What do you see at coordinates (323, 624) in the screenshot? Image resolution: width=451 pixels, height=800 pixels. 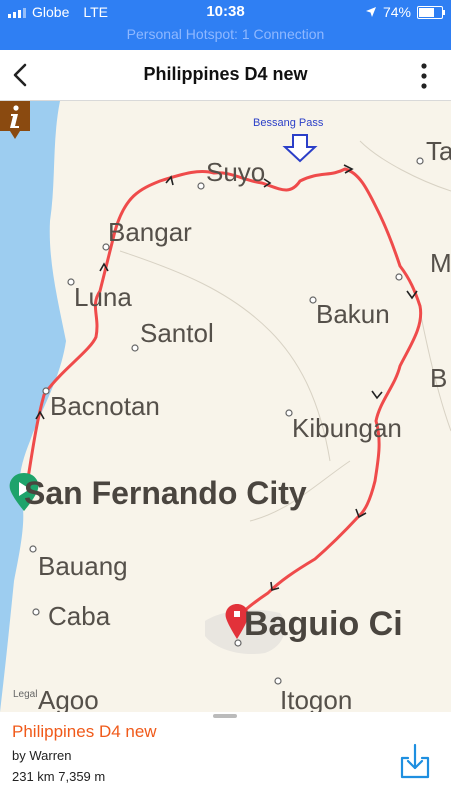 I see `place-label-baguio: Baguio Ci` at bounding box center [323, 624].